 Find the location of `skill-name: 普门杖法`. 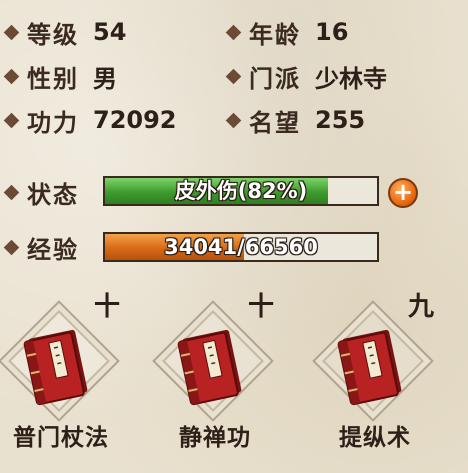

skill-name: 普门杖法 is located at coordinates (61, 438).